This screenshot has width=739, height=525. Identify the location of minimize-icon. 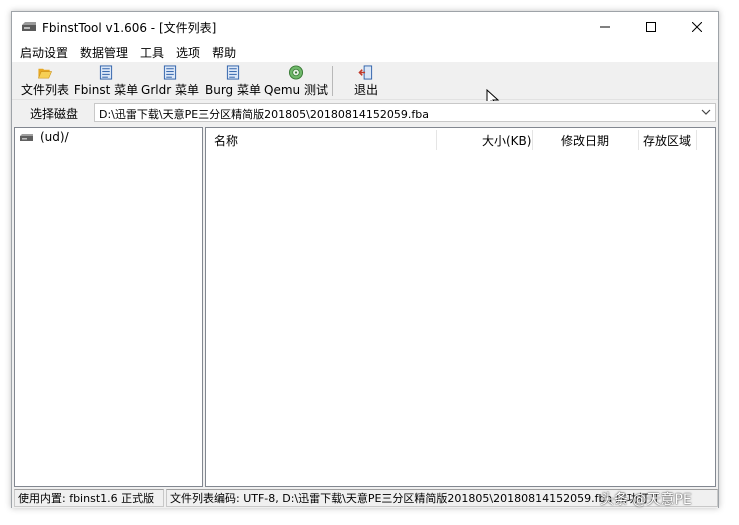
(605, 27).